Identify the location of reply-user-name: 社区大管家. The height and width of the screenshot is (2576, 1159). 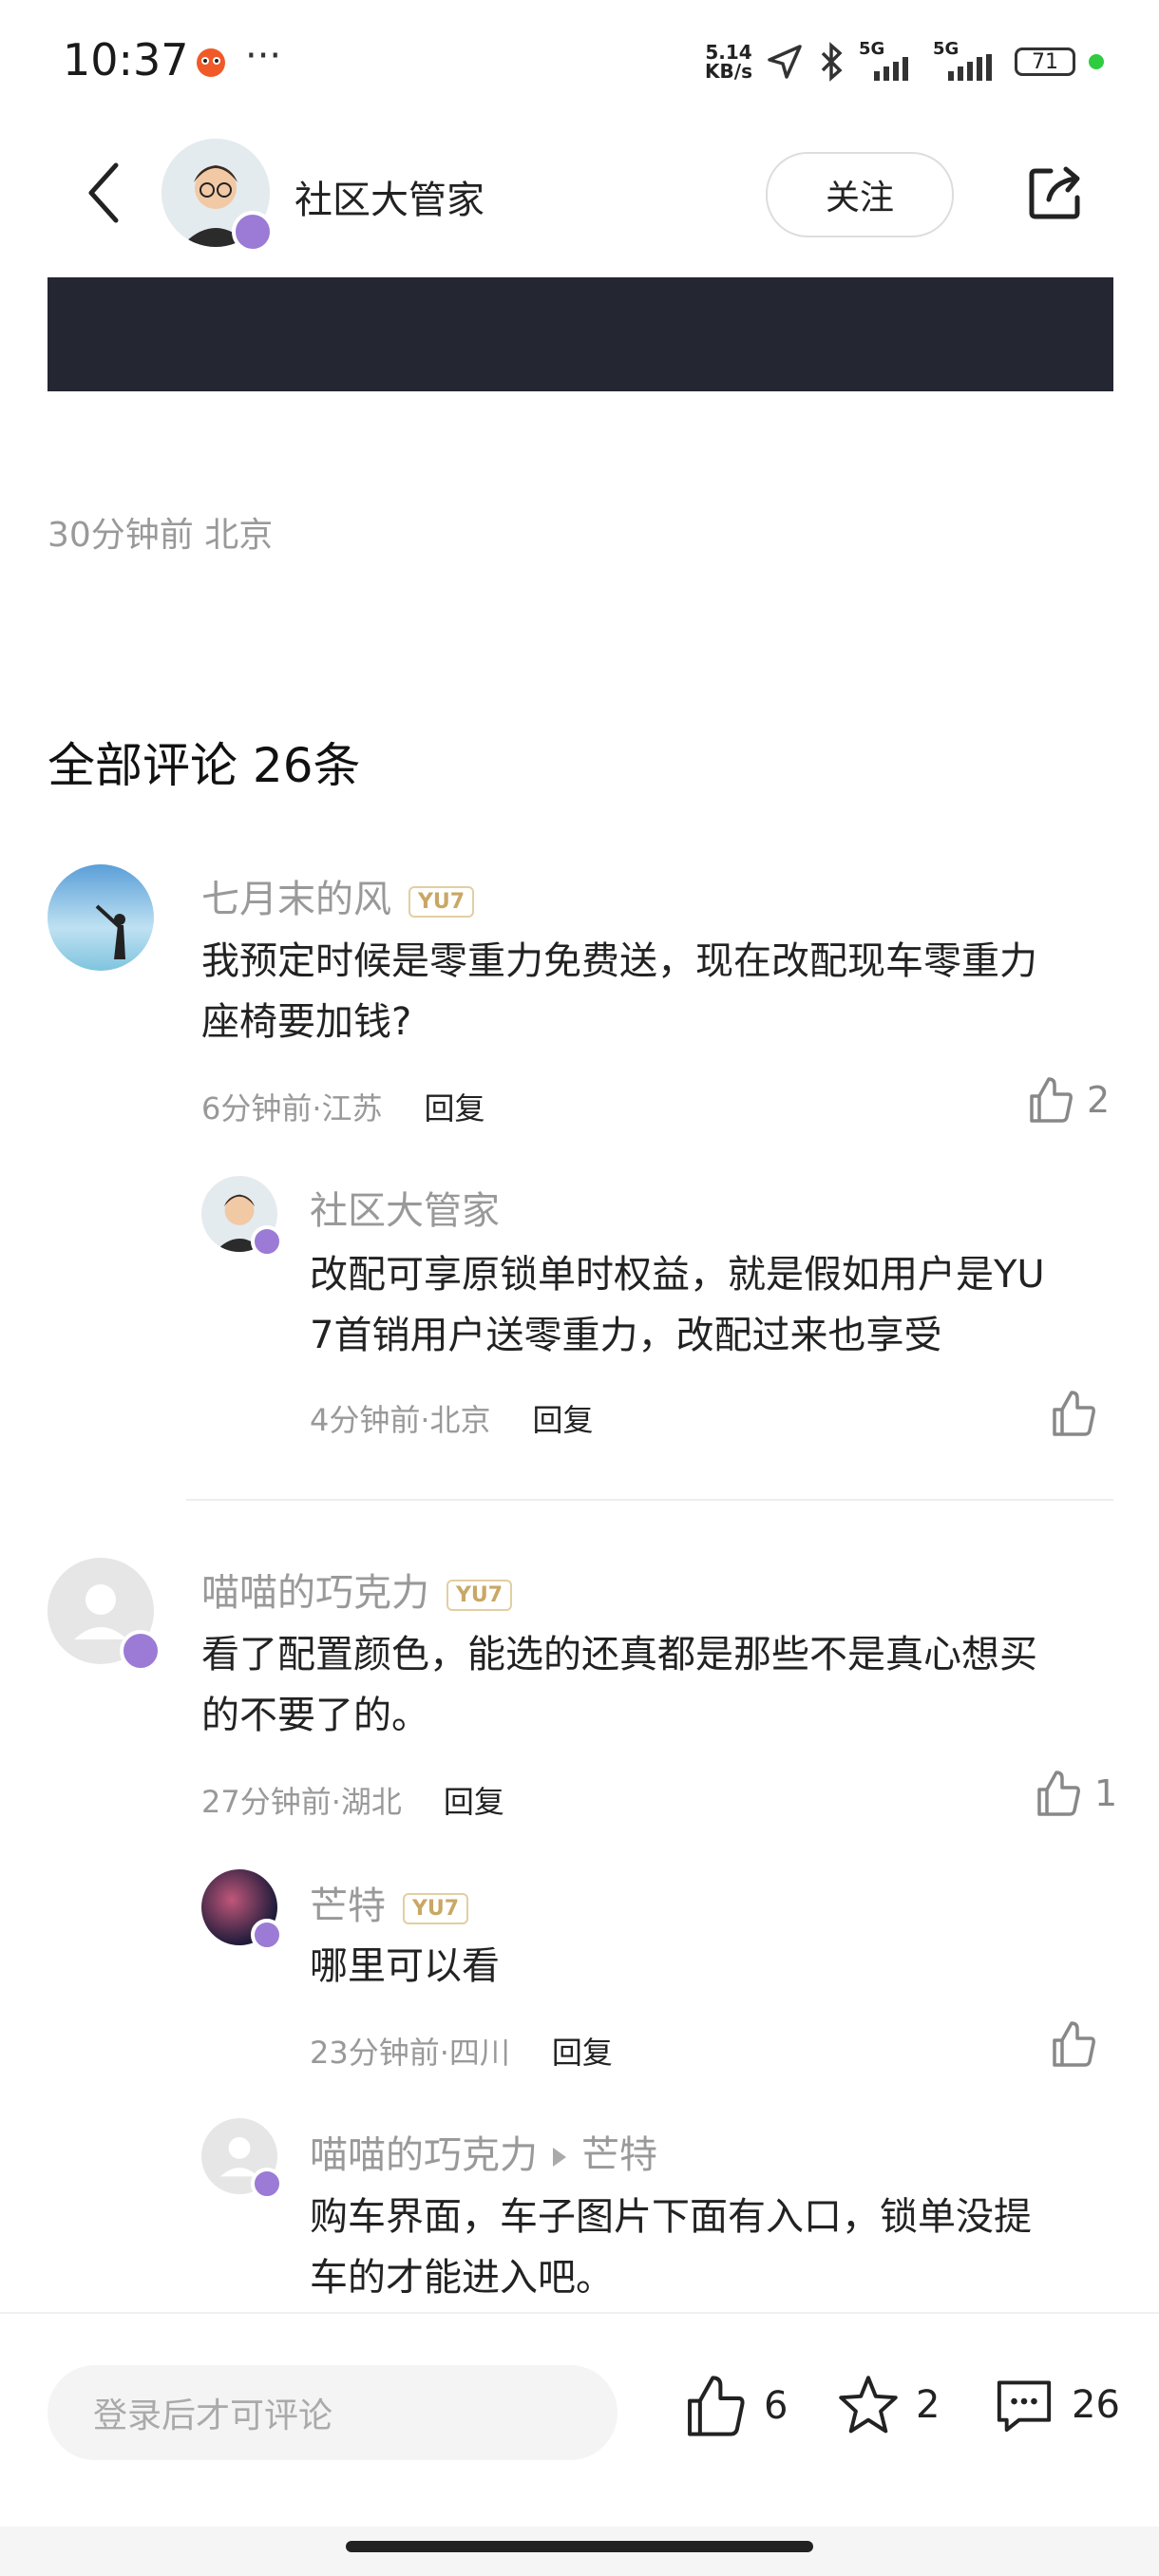
(405, 1207).